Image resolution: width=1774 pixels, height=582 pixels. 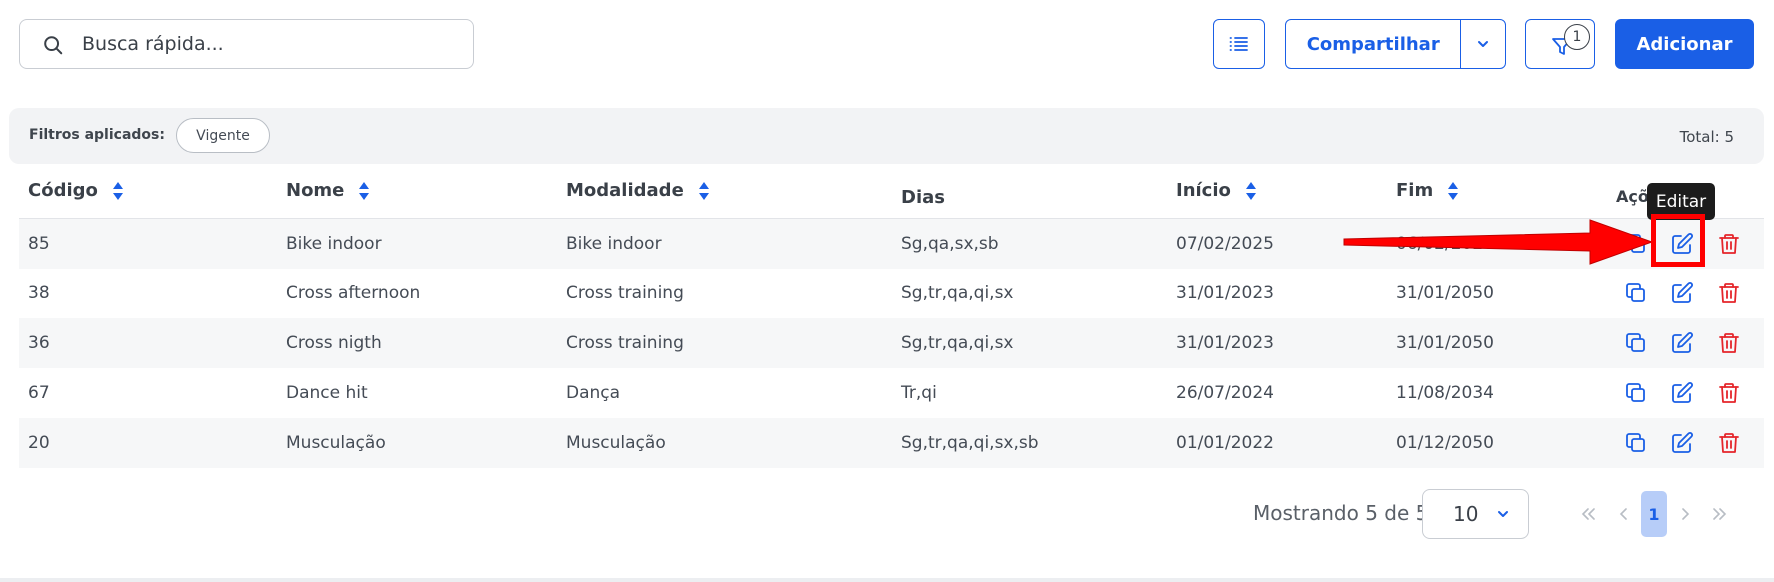 What do you see at coordinates (887, 580) in the screenshot?
I see `bottom-divider` at bounding box center [887, 580].